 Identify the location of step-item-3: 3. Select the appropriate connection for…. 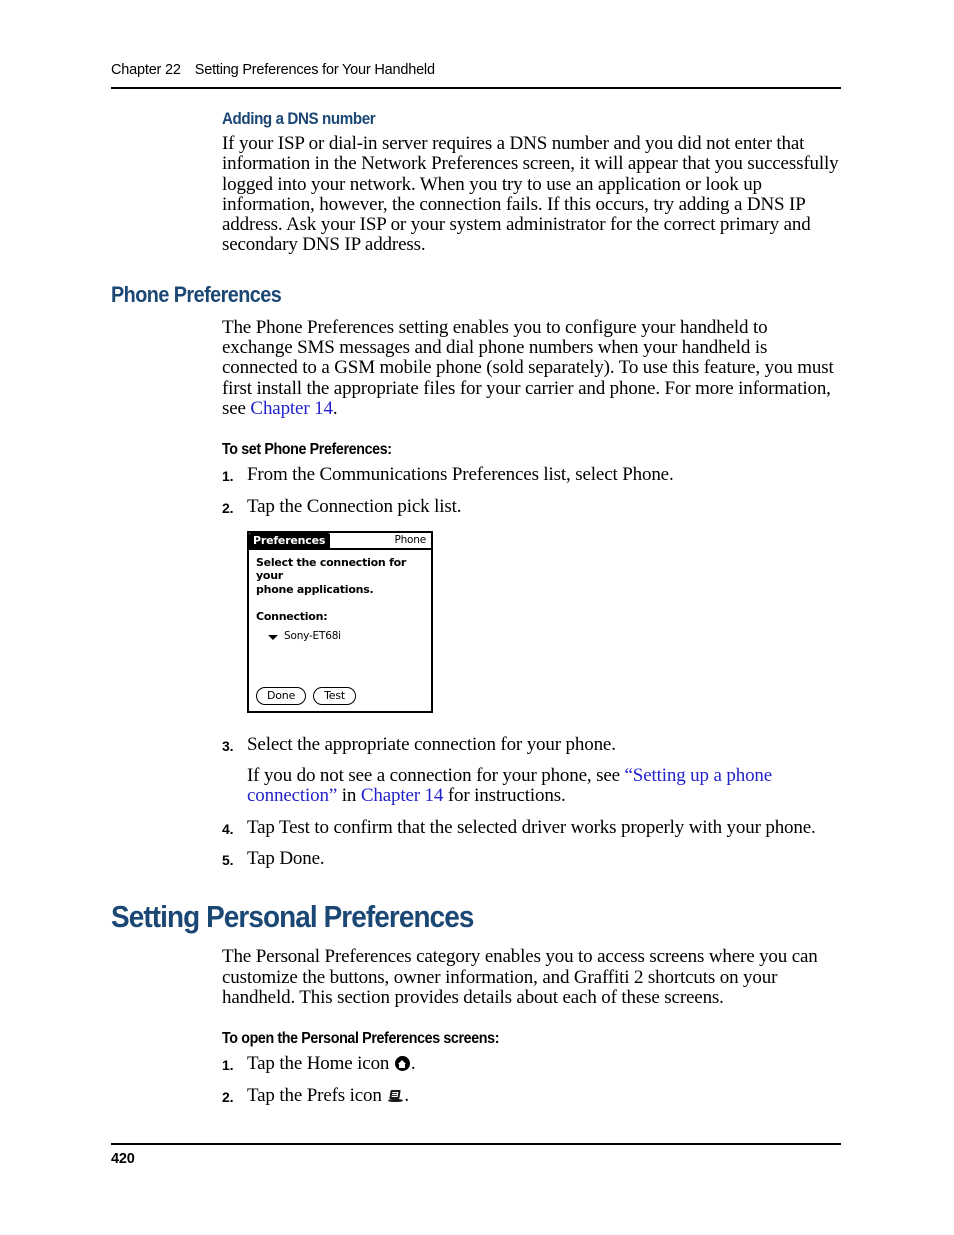
(531, 770).